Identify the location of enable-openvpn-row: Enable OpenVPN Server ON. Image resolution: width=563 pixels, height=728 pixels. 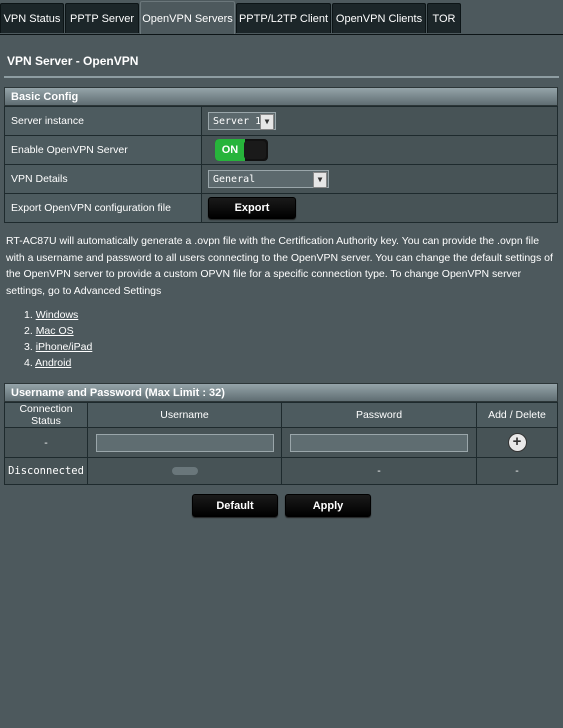
(281, 150).